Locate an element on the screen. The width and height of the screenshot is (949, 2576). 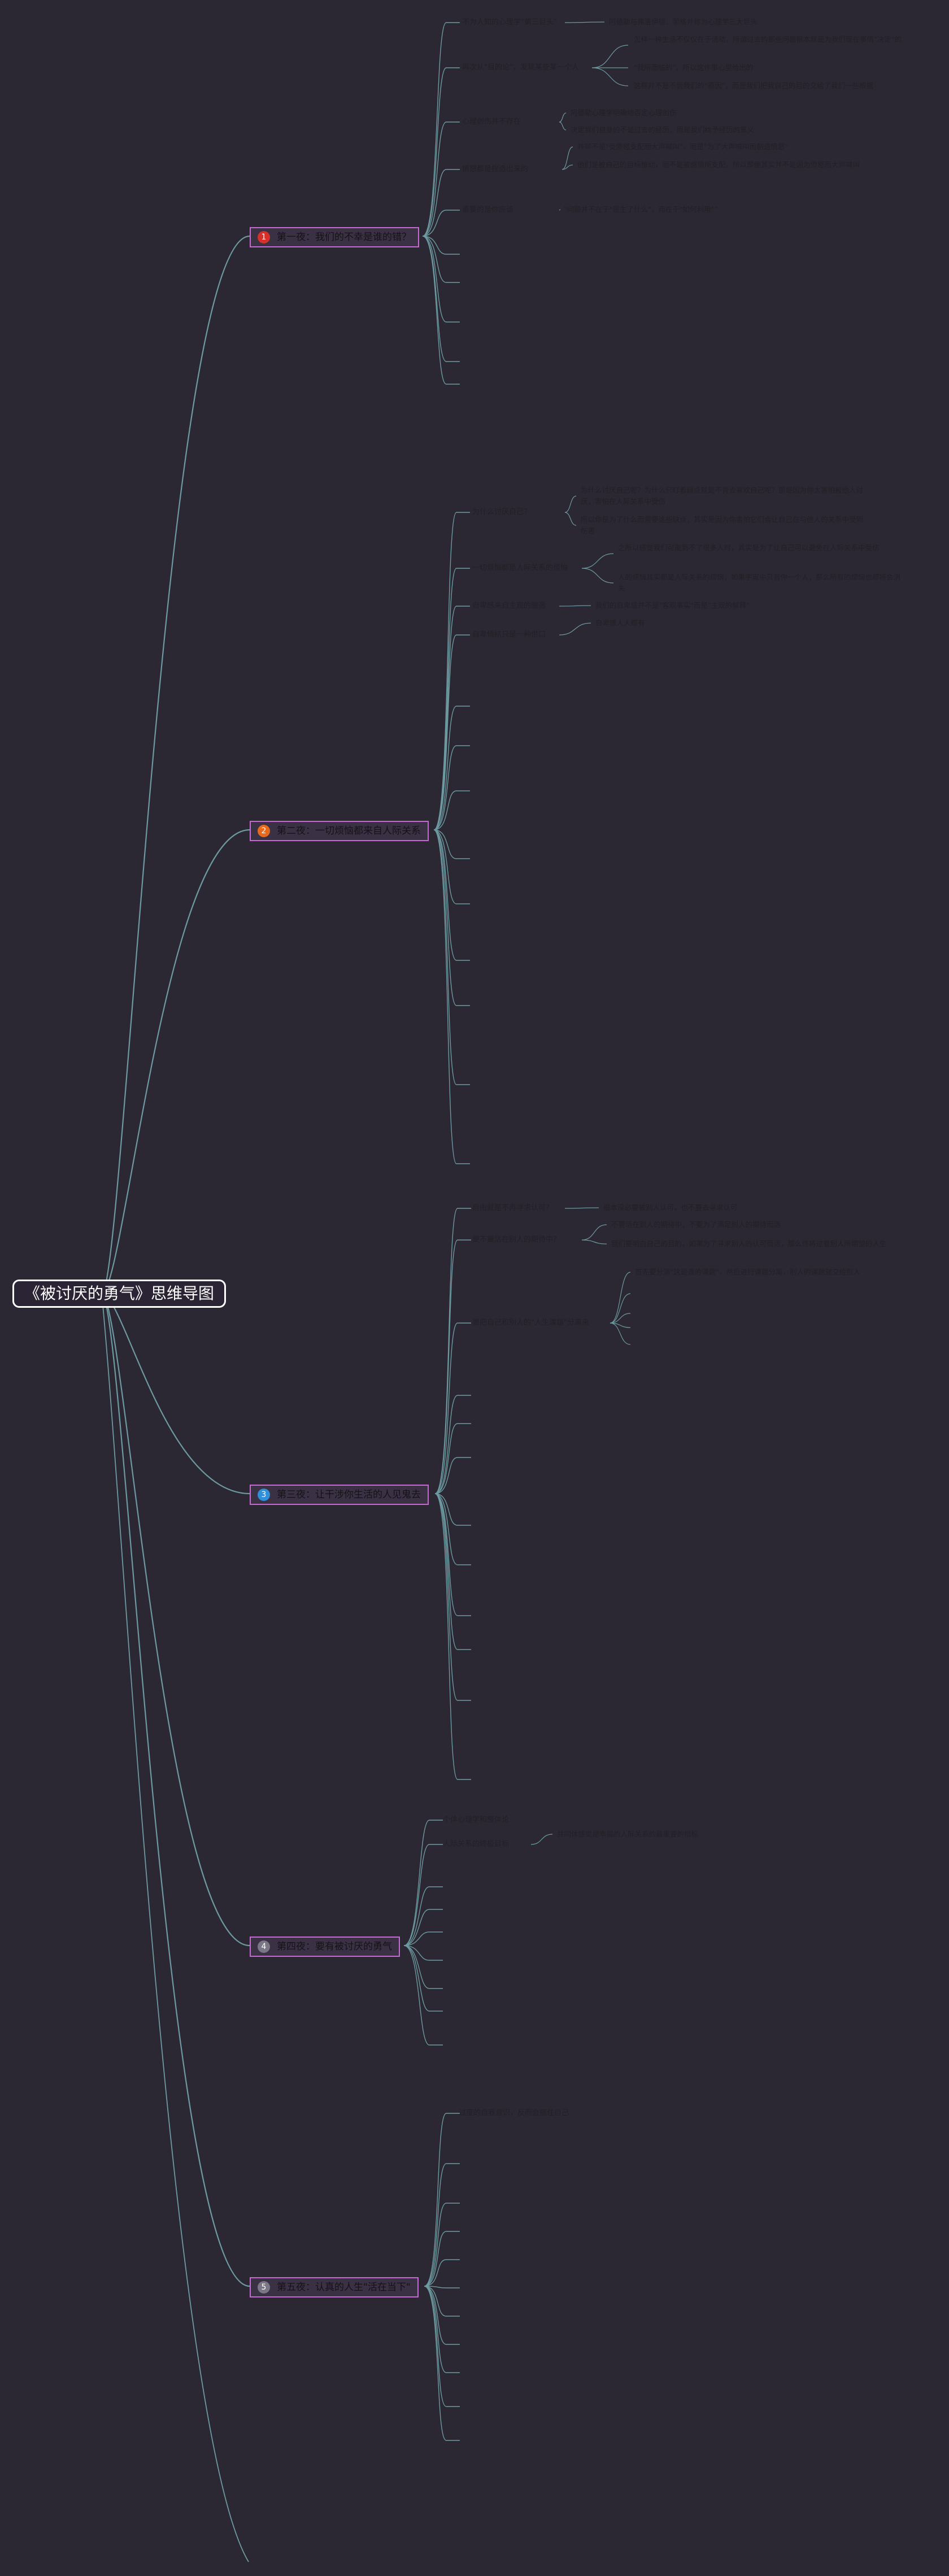
detail-node: "问题并不在于"是生了什么"，而在于"如何利用"" is located at coordinates (640, 209).